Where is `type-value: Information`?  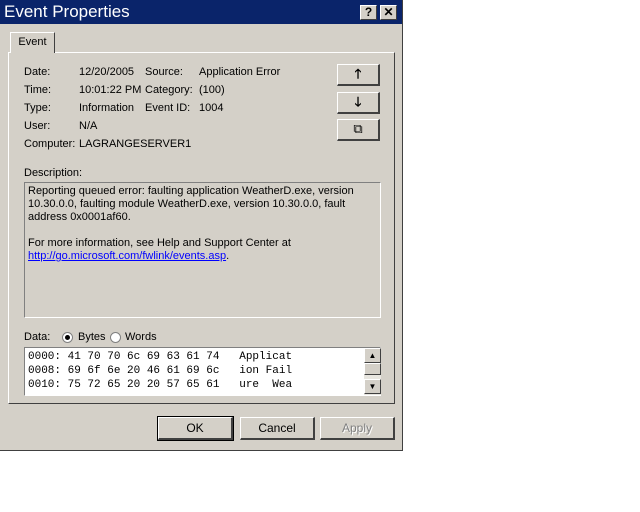
type-value: Information is located at coordinates (107, 108).